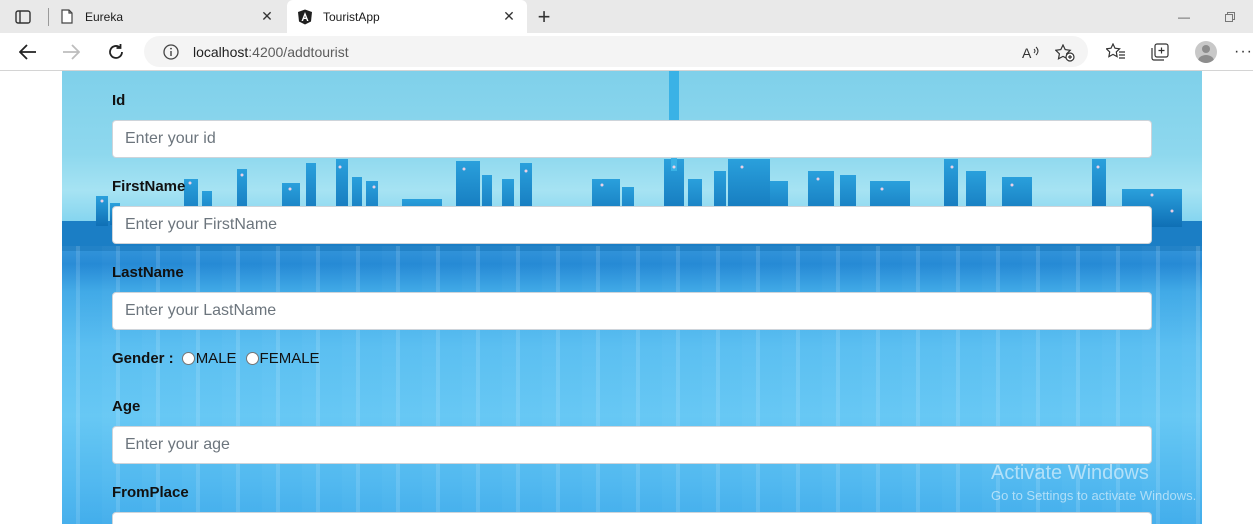 The height and width of the screenshot is (524, 1253). I want to click on tab-strip: Eureka ✕ TouristApp ✕ + —, so click(626, 16).